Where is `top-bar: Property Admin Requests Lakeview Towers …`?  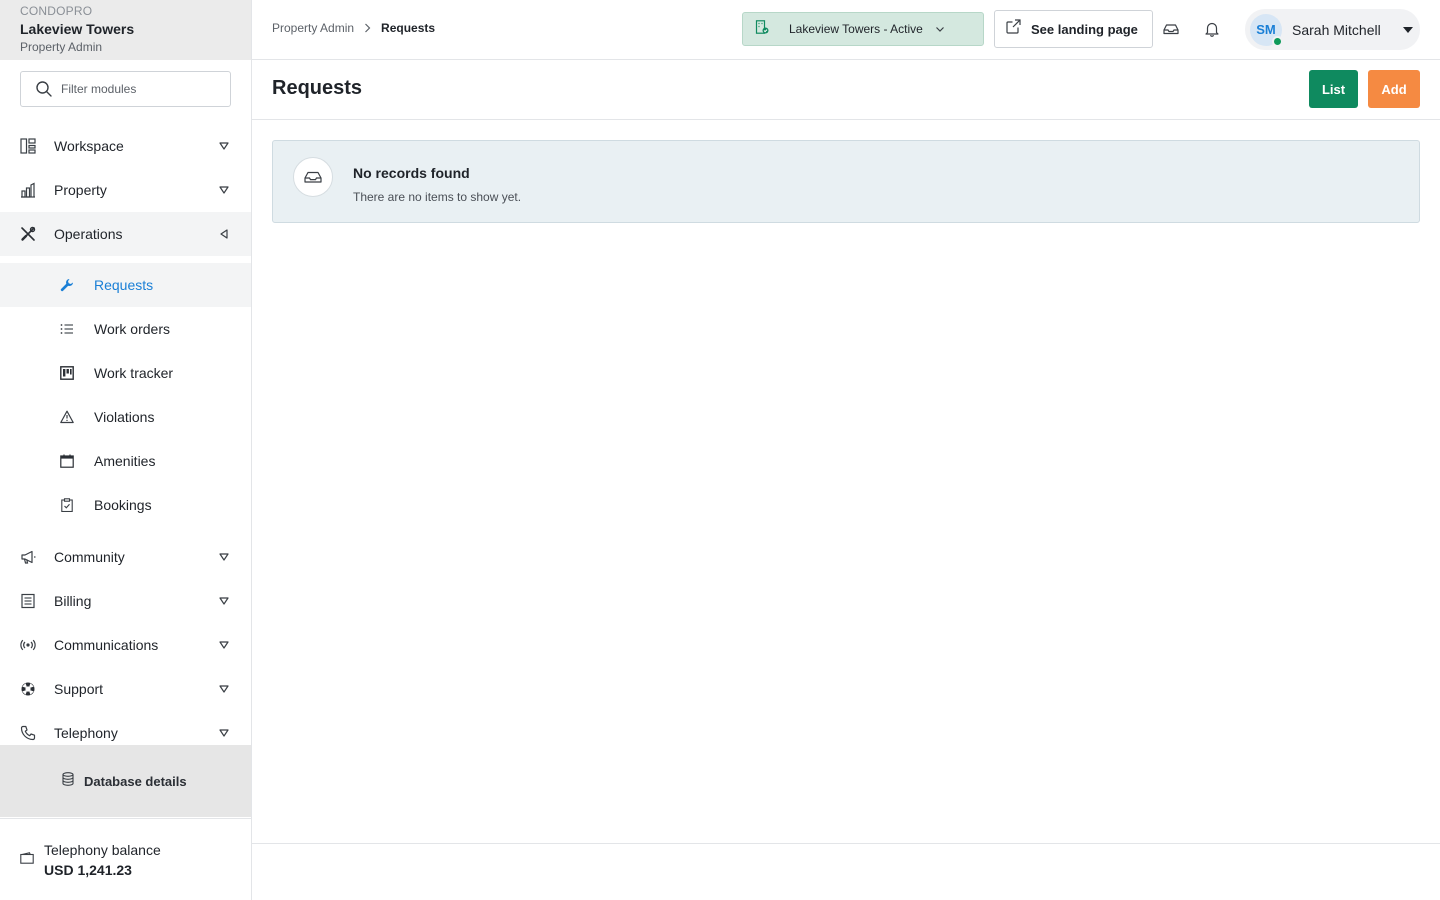 top-bar: Property Admin Requests Lakeview Towers … is located at coordinates (846, 30).